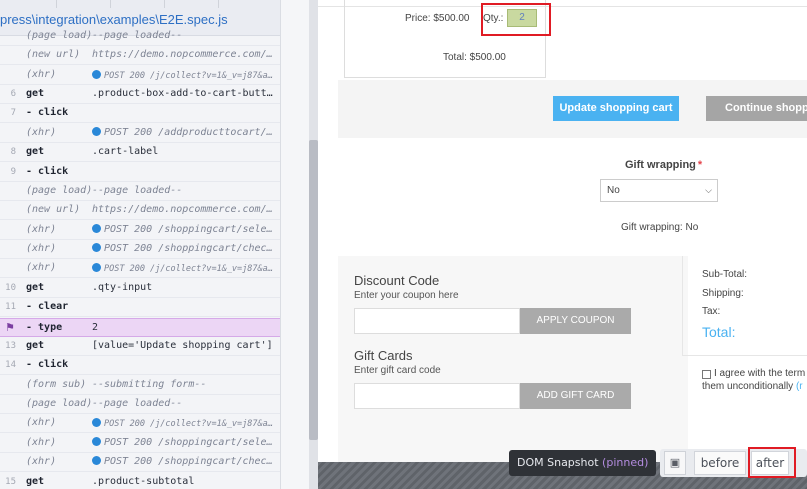 This screenshot has height=489, width=807. Describe the element at coordinates (437, 396) in the screenshot. I see `gift-card-input` at that location.